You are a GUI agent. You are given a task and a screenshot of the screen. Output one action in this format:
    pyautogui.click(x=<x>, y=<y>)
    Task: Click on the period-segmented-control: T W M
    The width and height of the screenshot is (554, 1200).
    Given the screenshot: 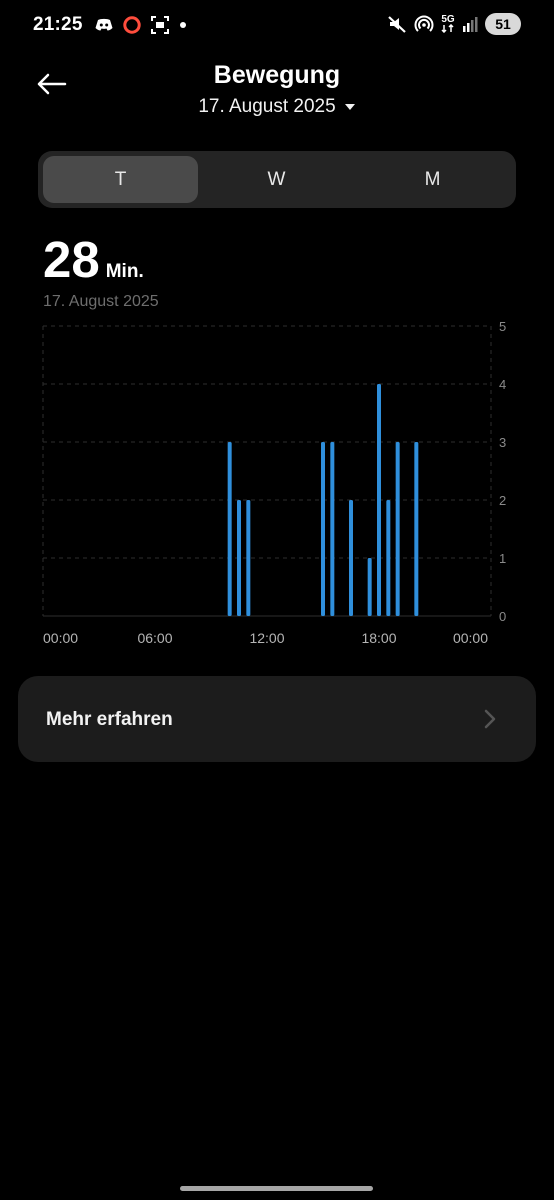 What is the action you would take?
    pyautogui.click(x=277, y=179)
    